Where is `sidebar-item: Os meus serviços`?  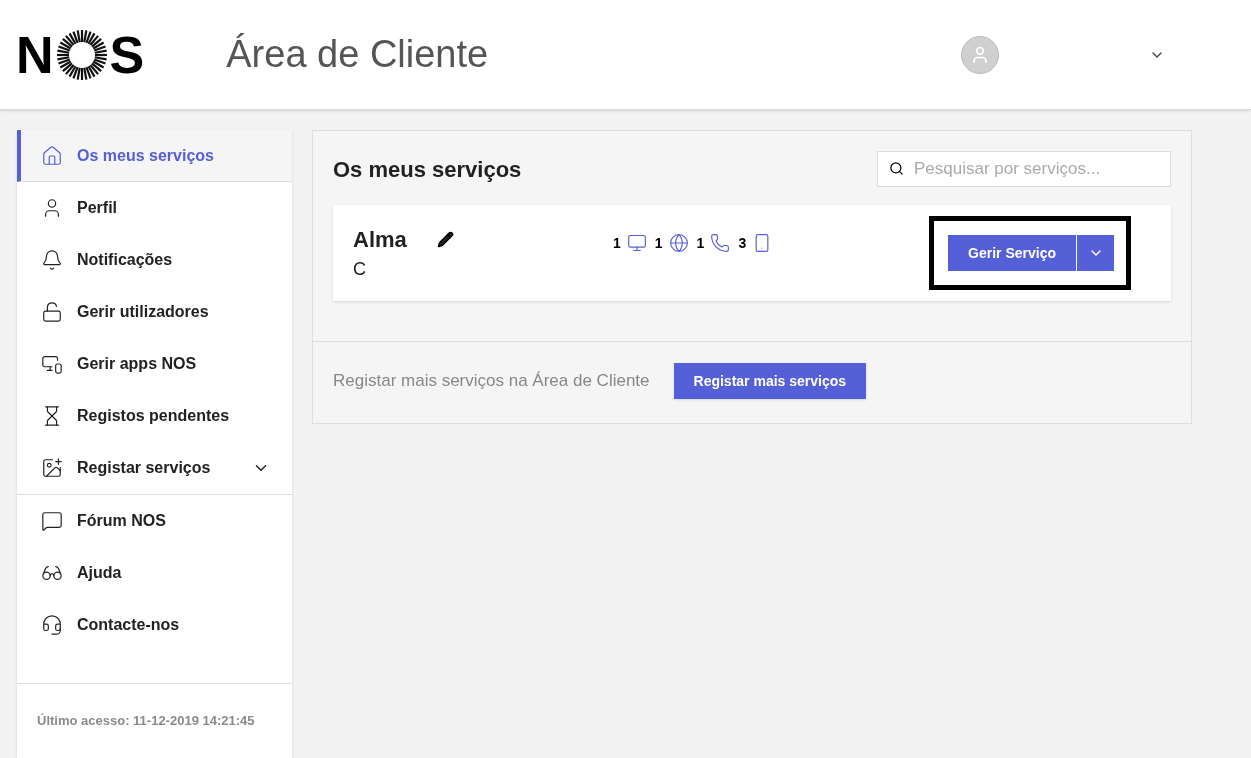 sidebar-item: Os meus serviços is located at coordinates (154, 156).